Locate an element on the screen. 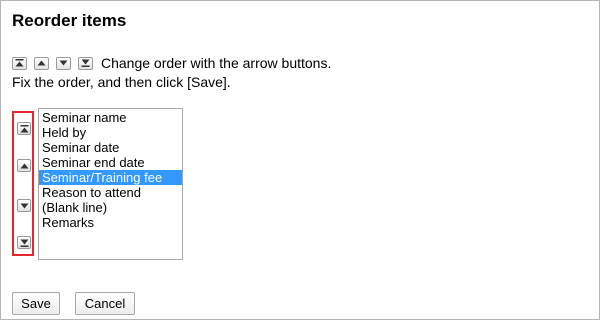  list-item: Held by is located at coordinates (110, 132).